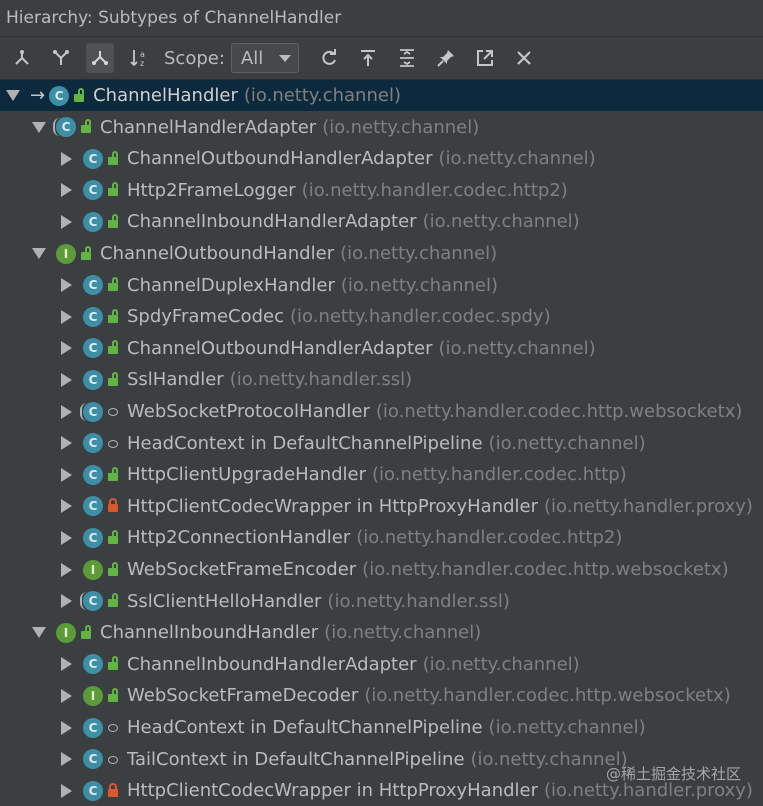  What do you see at coordinates (381, 285) in the screenshot?
I see `tree-row: C ChannelDuplexHandler (io.netty.channel)` at bounding box center [381, 285].